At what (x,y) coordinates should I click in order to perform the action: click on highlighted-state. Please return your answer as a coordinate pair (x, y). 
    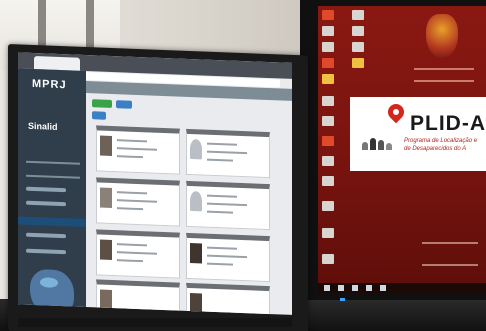
    Looking at the image, I should click on (49, 282).